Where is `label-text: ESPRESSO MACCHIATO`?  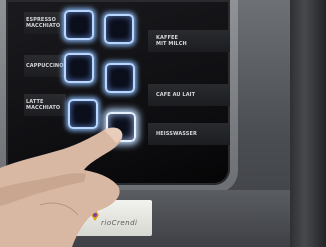
label-text: ESPRESSO MACCHIATO is located at coordinates (43, 23).